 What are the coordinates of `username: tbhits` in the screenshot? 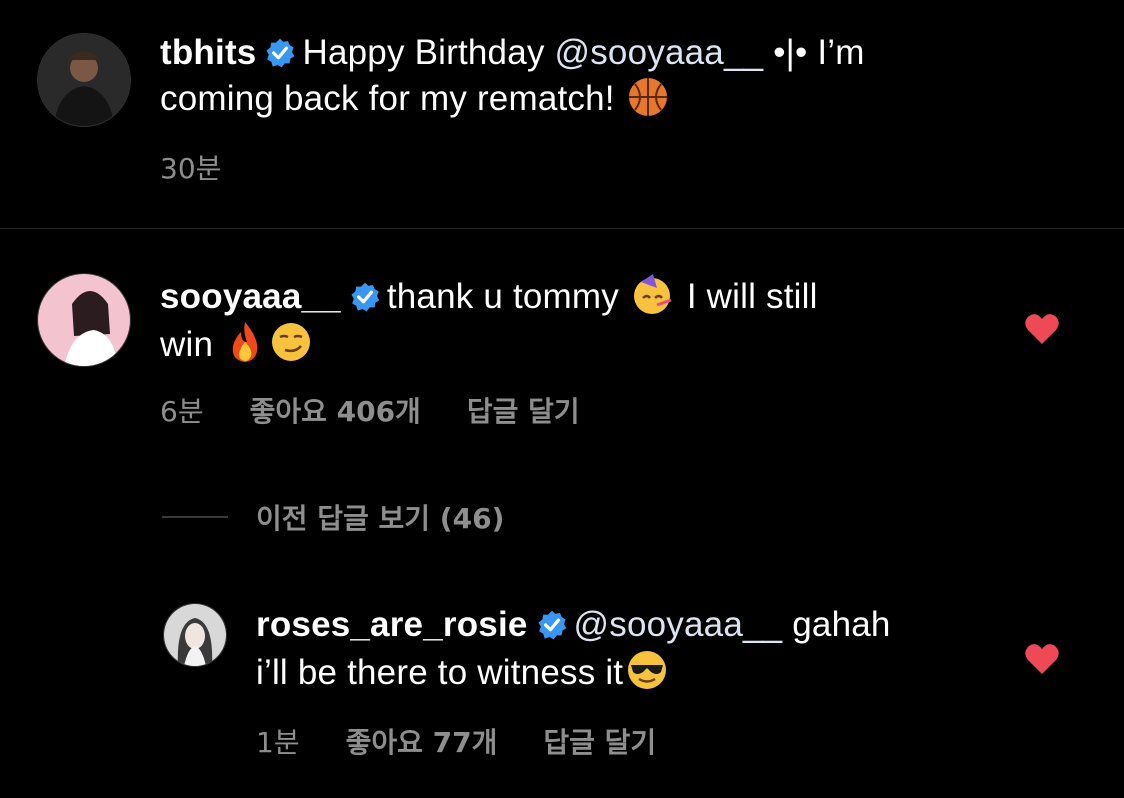 It's located at (208, 52).